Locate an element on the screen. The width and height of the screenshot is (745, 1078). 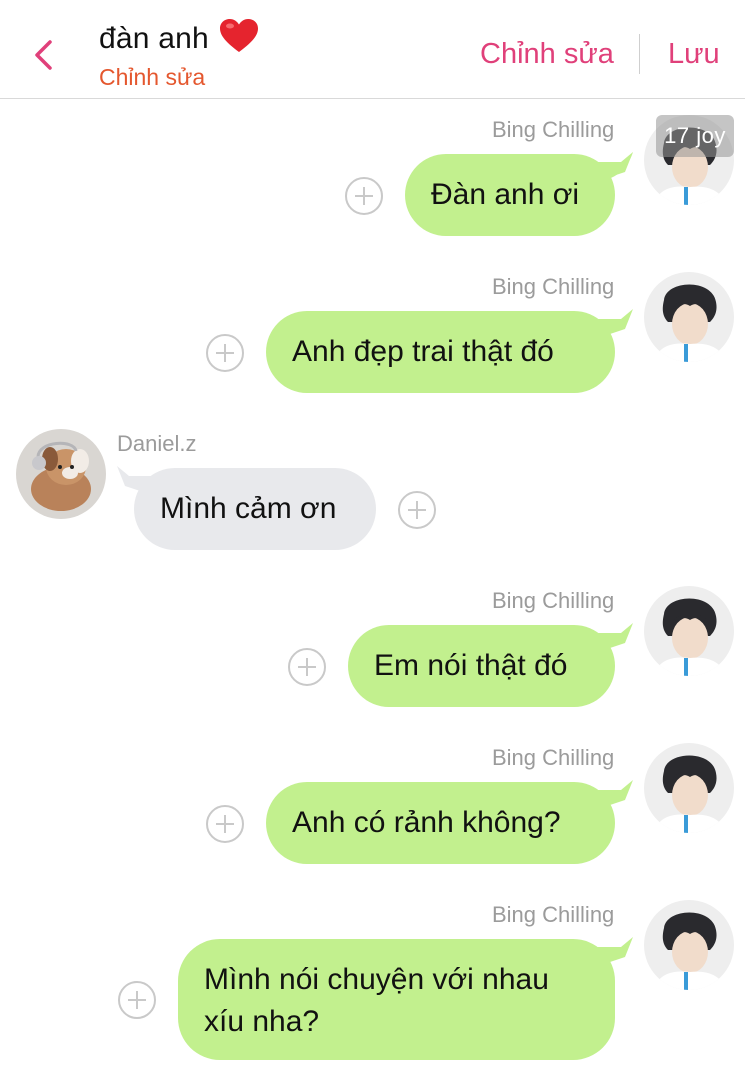
chat-title: đàn anh is located at coordinates (179, 37).